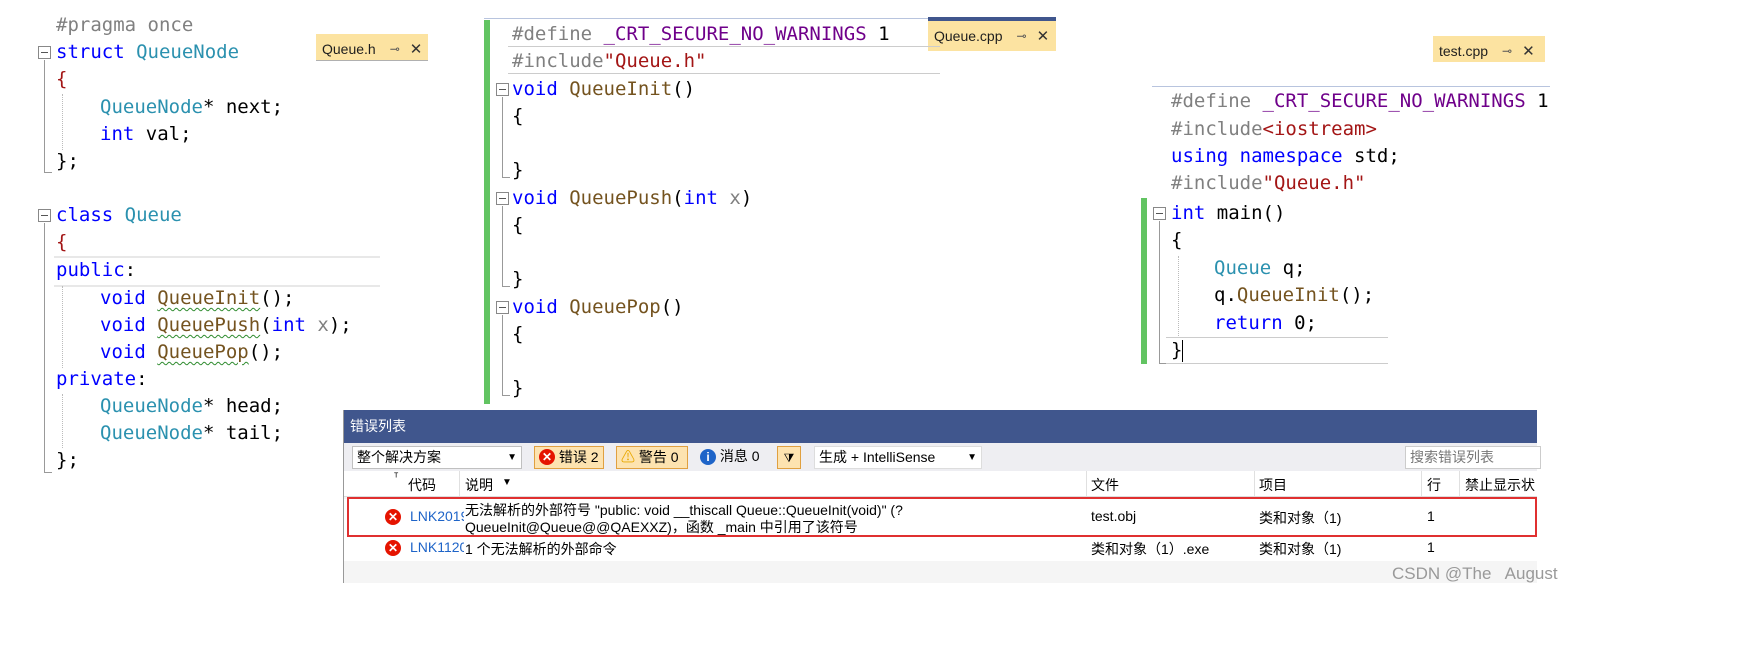  Describe the element at coordinates (700, 198) in the screenshot. I see `keyword: int` at that location.